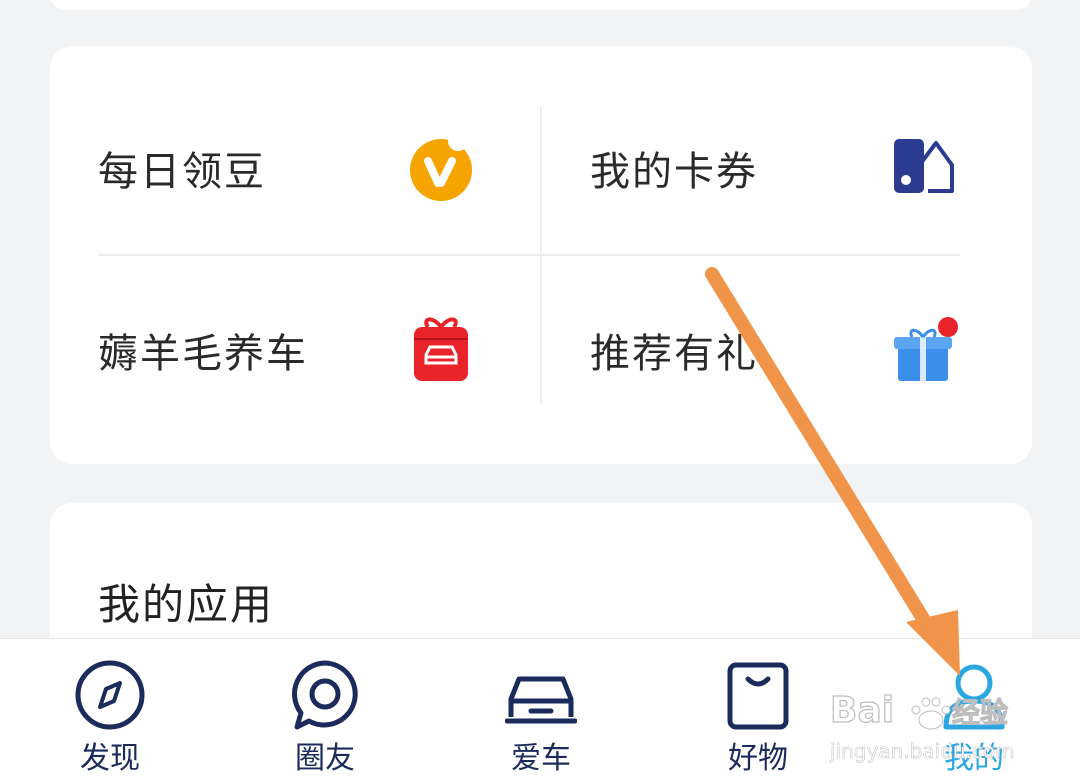 This screenshot has width=1080, height=782. Describe the element at coordinates (758, 758) in the screenshot. I see `tab-goods-label: 好物` at that location.